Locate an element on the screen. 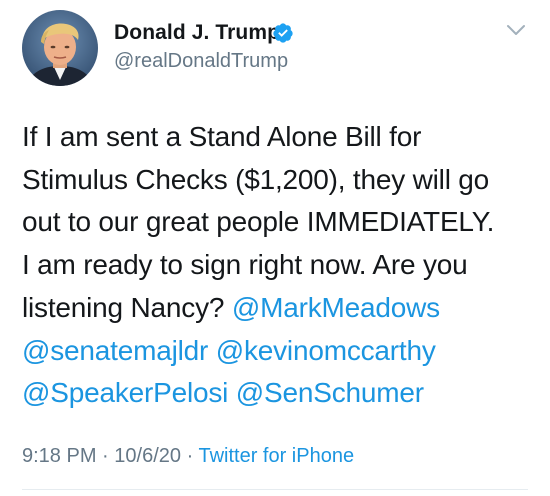 This screenshot has height=496, width=550. tweet-line: out to our great people IMMEDIATELY. is located at coordinates (258, 222).